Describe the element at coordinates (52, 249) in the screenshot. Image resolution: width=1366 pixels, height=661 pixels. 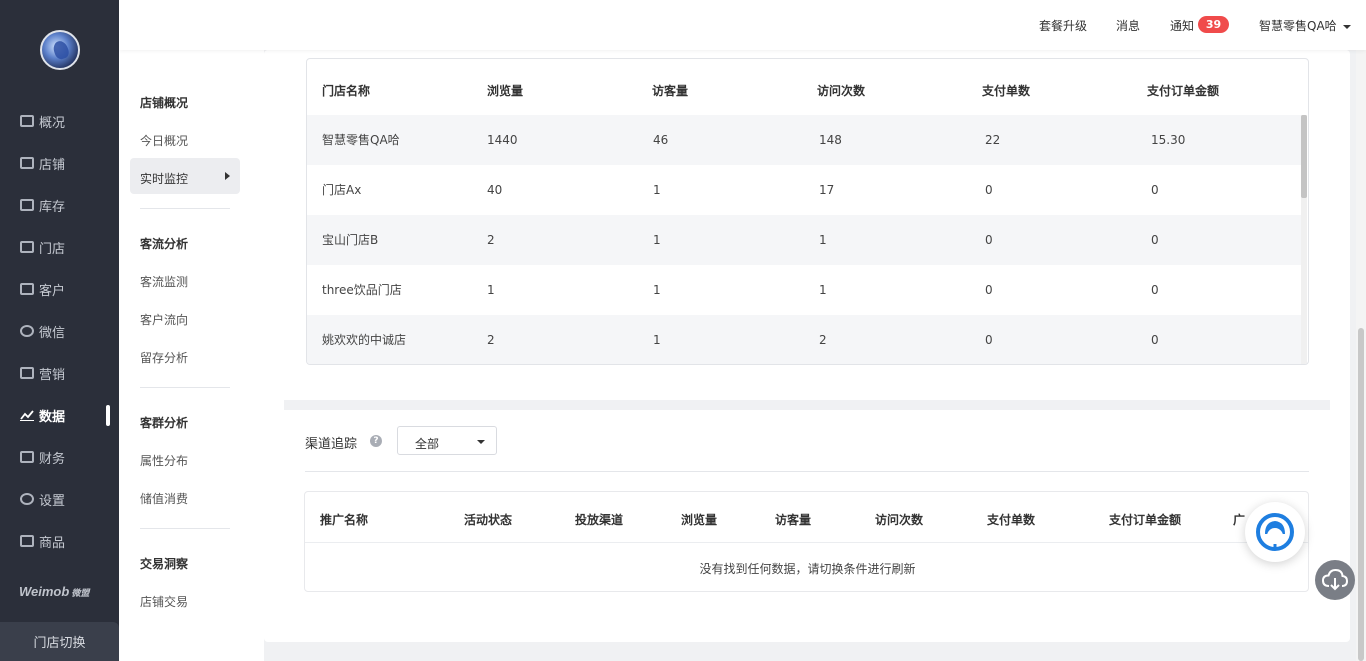
I see `nav-item-label: 门店` at that location.